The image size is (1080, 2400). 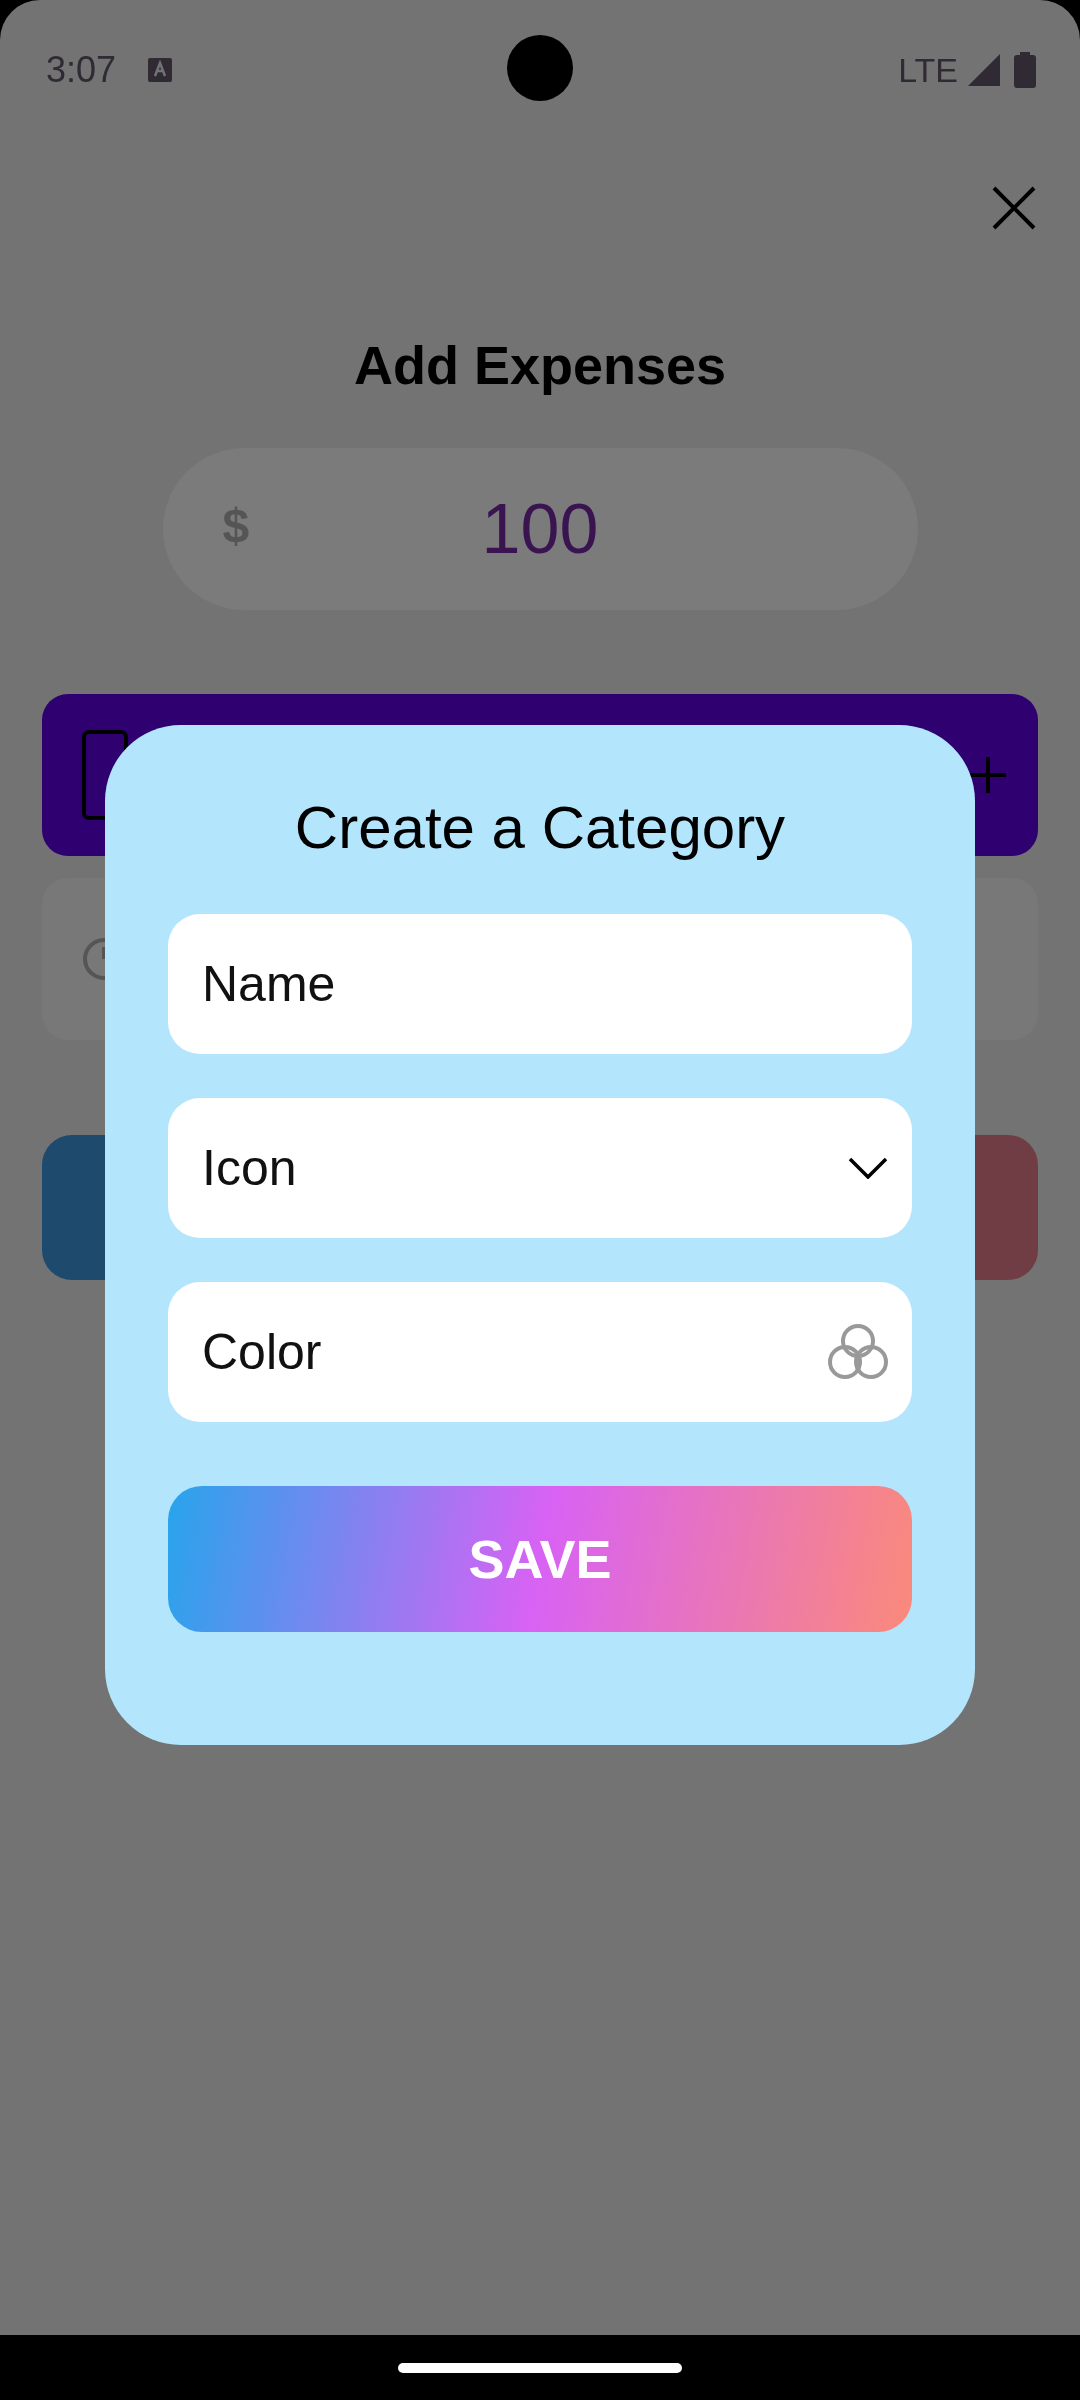 I want to click on notification-icon, so click(x=160, y=70).